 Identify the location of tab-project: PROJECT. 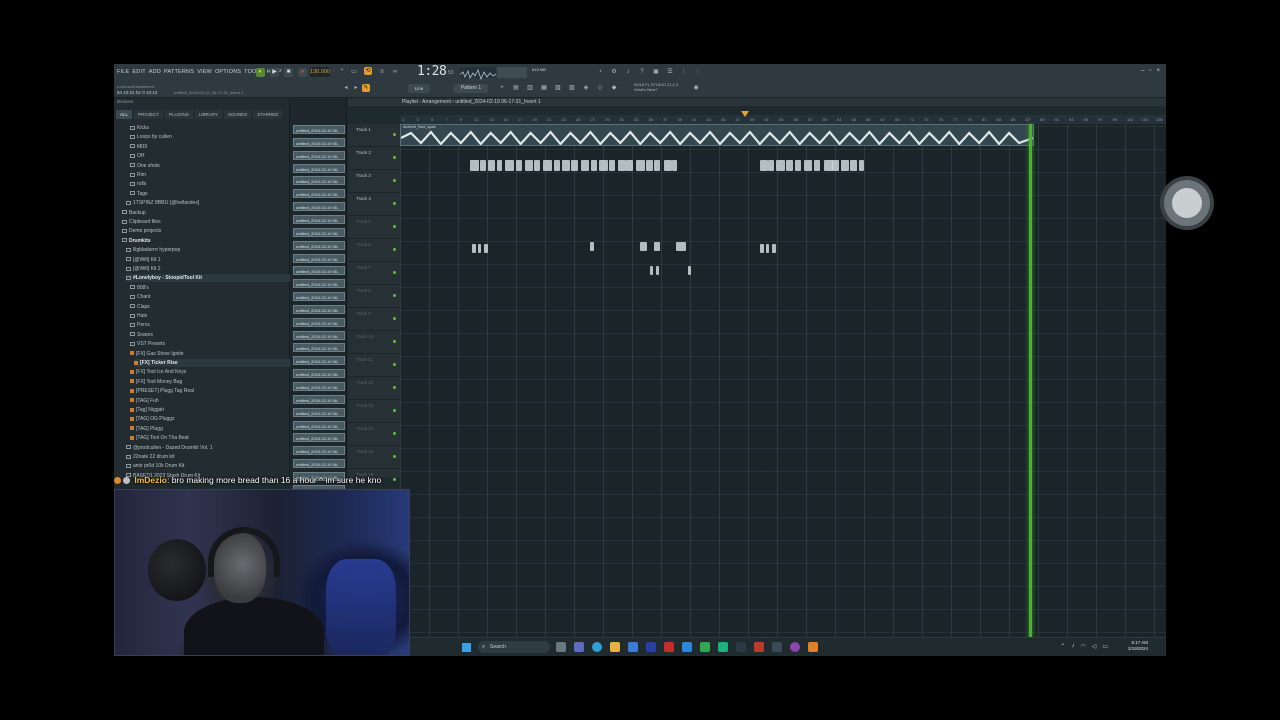
(149, 114).